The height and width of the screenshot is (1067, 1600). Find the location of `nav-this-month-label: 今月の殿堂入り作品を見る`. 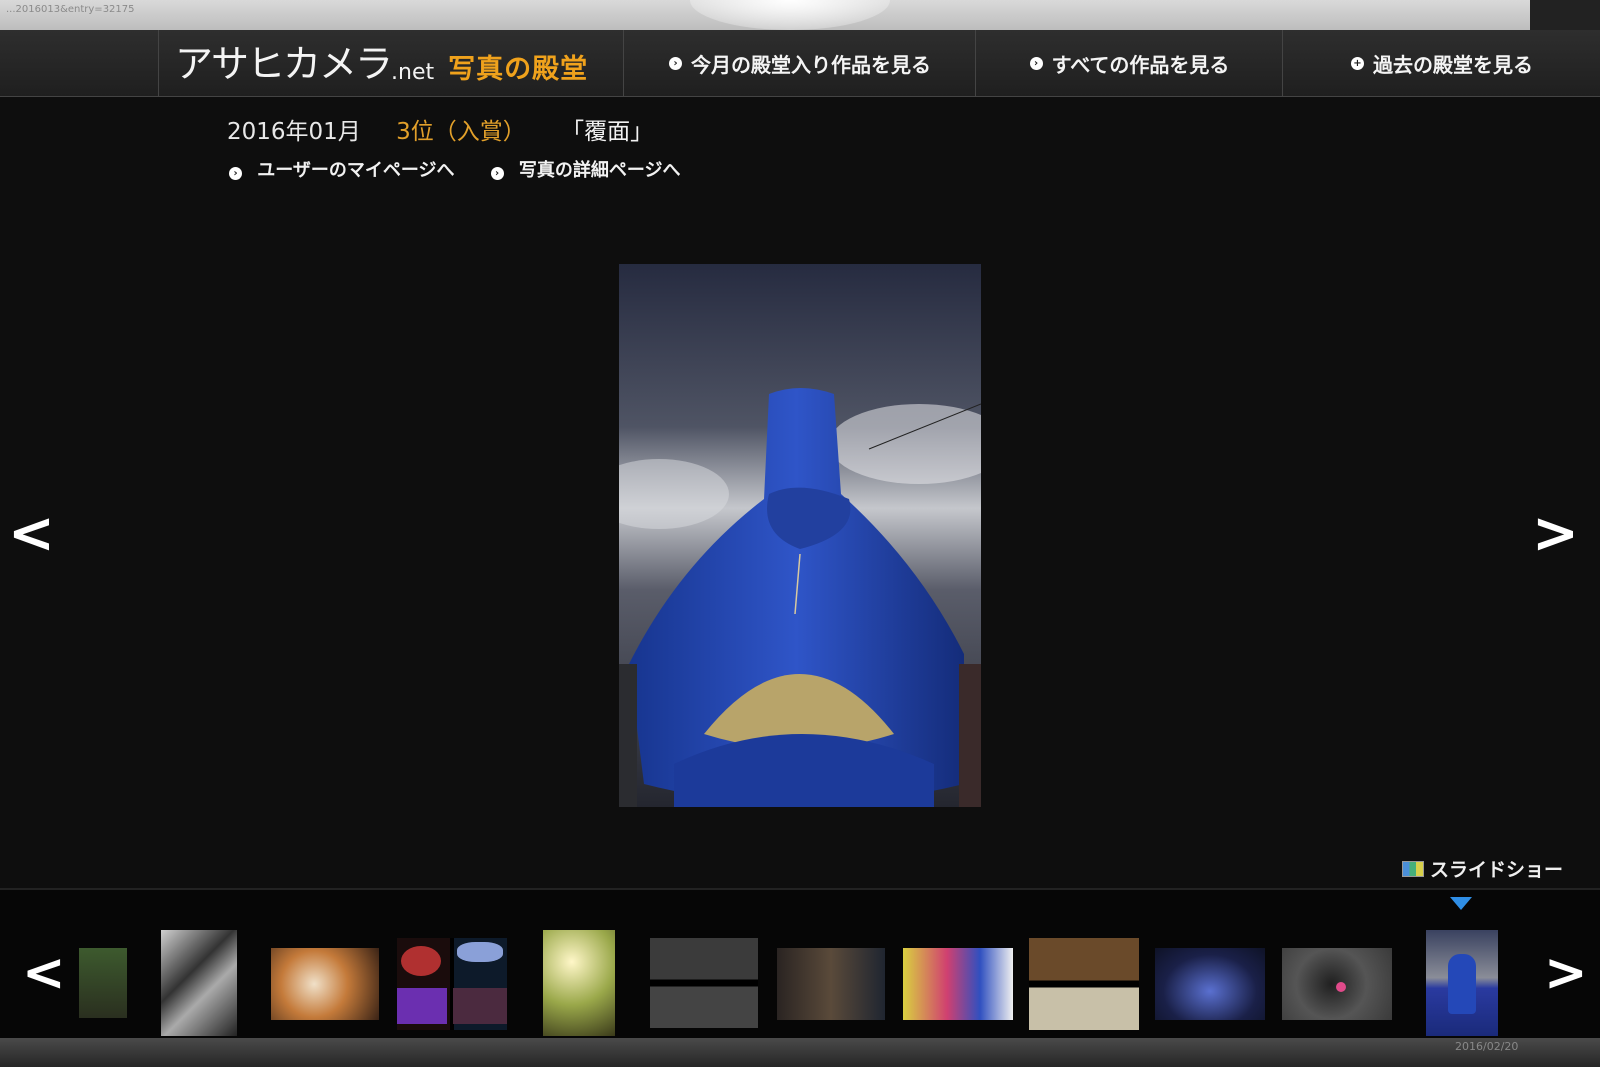

nav-this-month-label: 今月の殿堂入り作品を見る is located at coordinates (811, 64).